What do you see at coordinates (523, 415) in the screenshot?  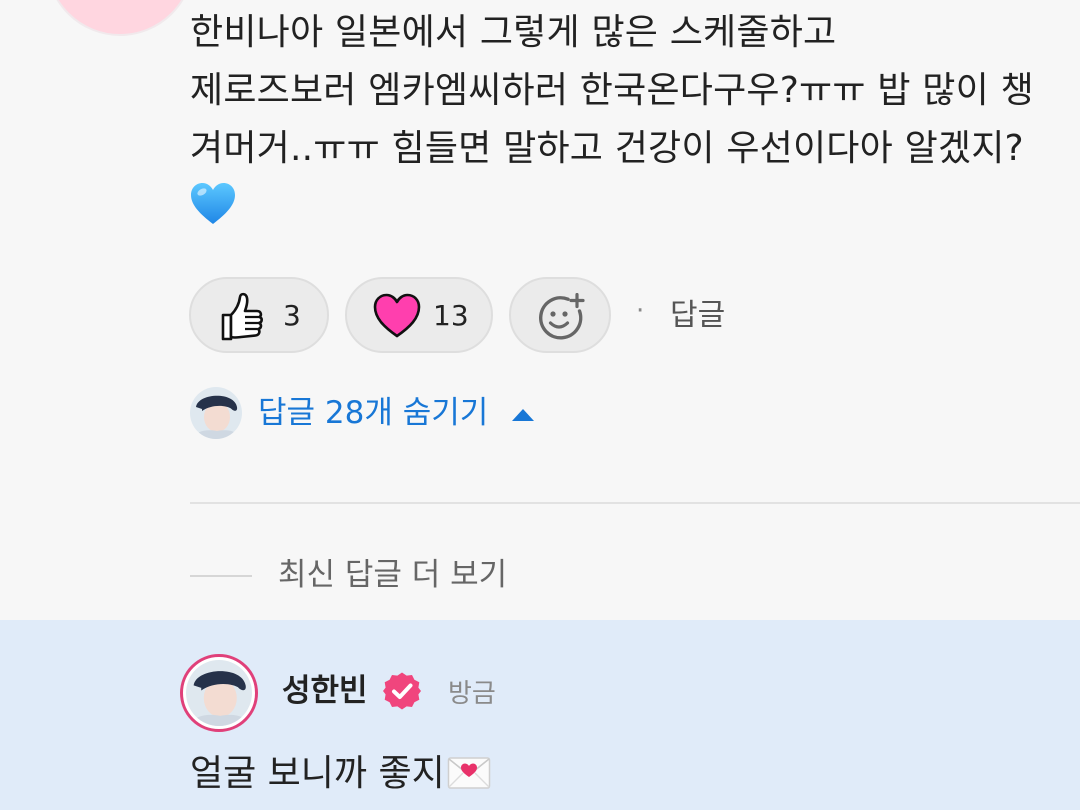 I see `caret-up-icon` at bounding box center [523, 415].